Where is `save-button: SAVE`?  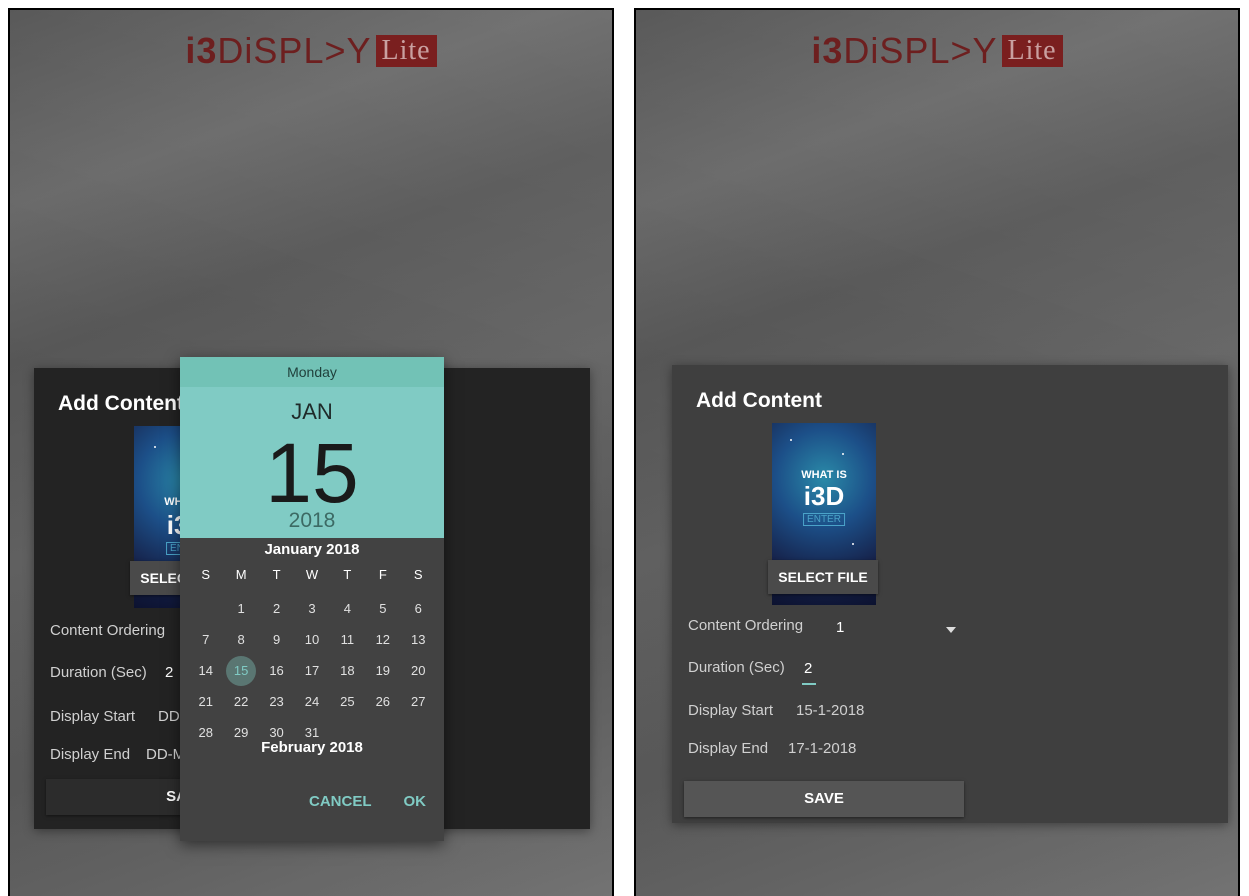 save-button: SAVE is located at coordinates (824, 799).